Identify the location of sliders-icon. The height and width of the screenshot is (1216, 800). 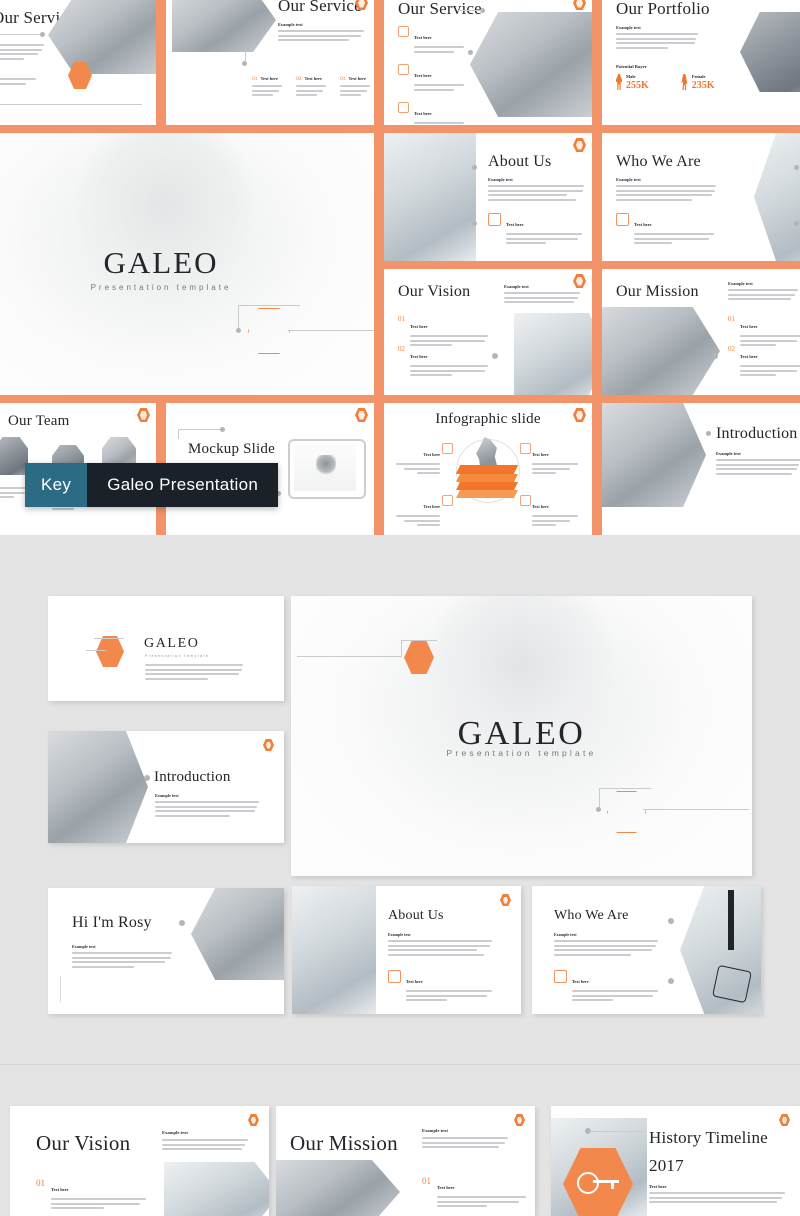
(403, 69).